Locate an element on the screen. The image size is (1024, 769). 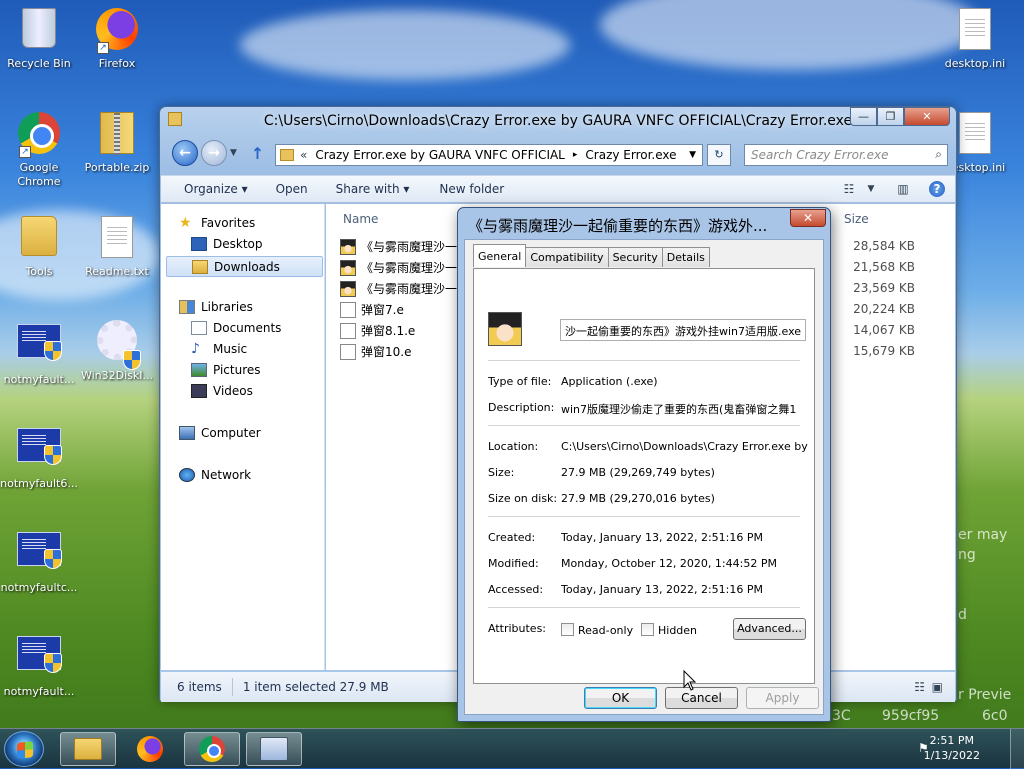
chrome-icon is located at coordinates (212, 749).